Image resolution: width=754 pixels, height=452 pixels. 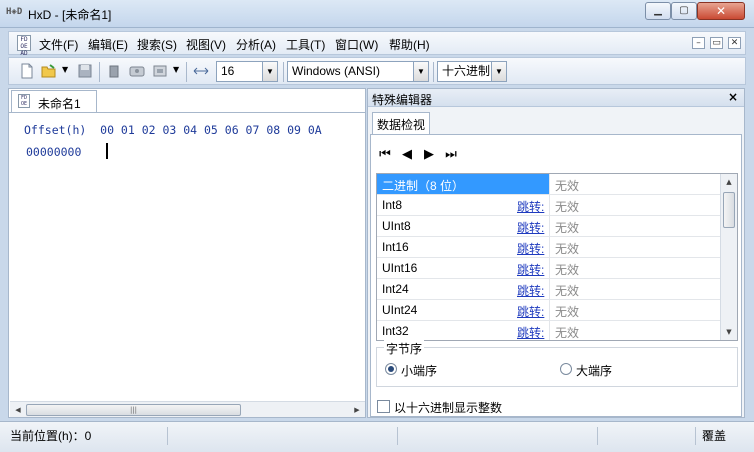 I want to click on hex-integers-label: 以十六进制显示整数, so click(x=448, y=407).